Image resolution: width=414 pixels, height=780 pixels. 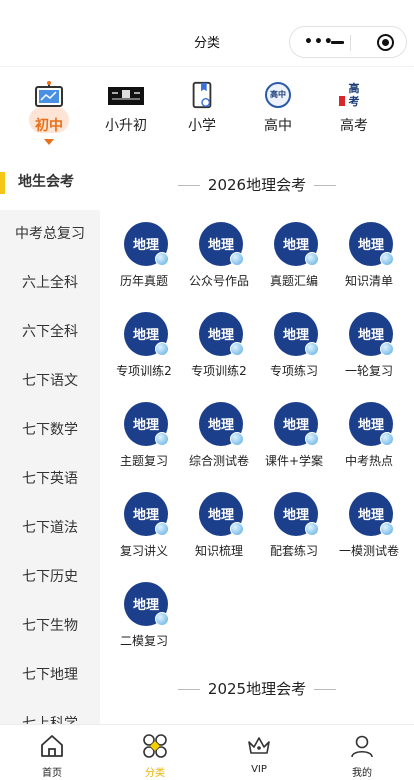 What do you see at coordinates (50, 675) in the screenshot?
I see `sidebar-item-qixia-dili: 七下地理` at bounding box center [50, 675].